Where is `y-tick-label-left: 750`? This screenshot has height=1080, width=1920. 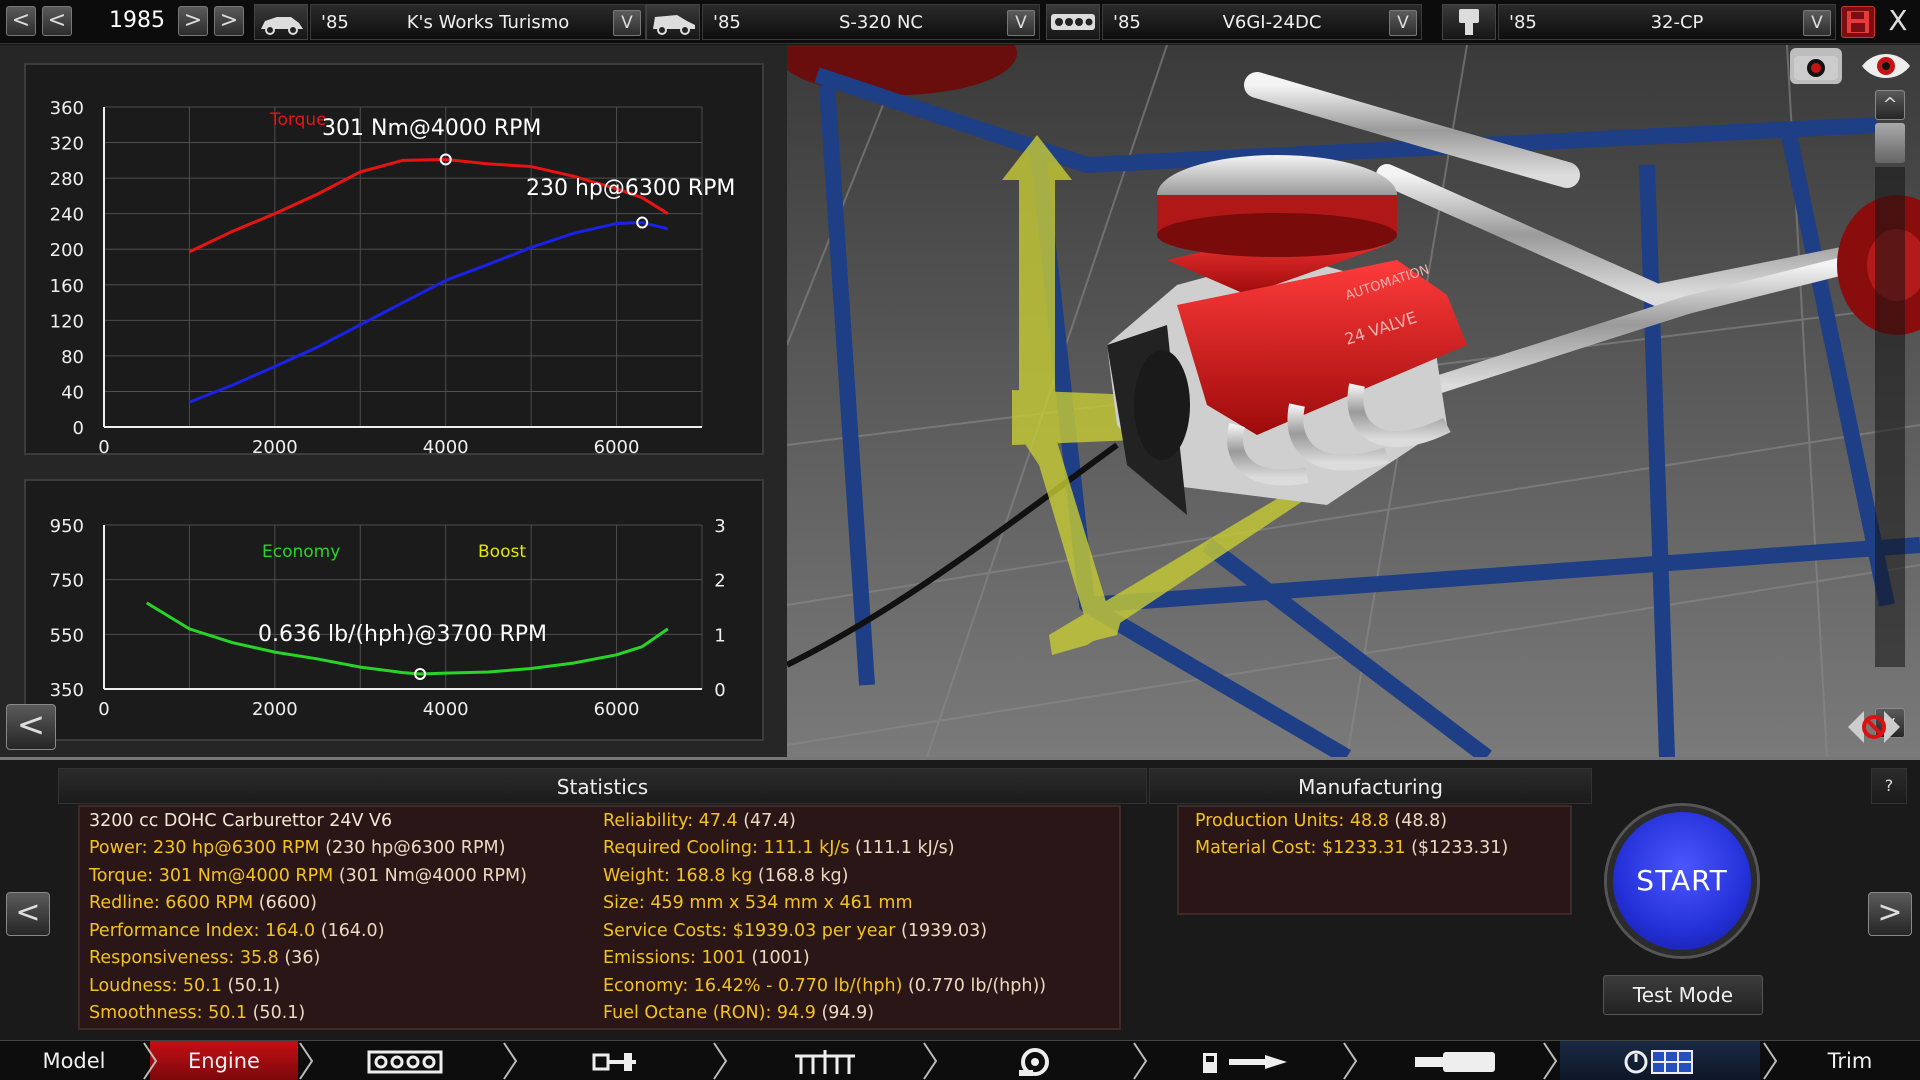 y-tick-label-left: 750 is located at coordinates (67, 581).